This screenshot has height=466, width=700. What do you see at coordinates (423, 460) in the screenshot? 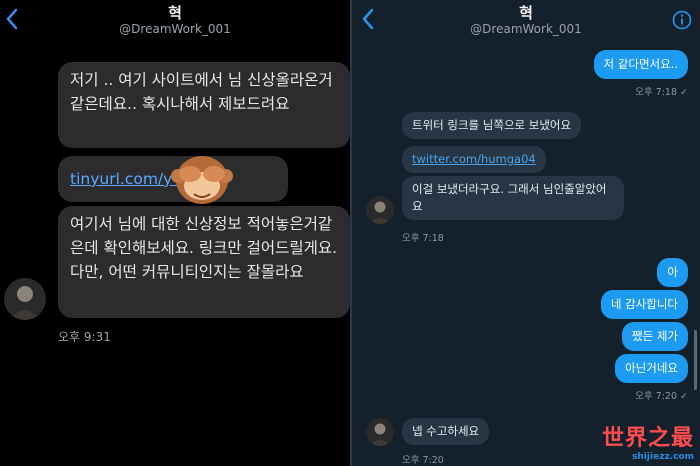
I see `message-timestamp: 오후 7:20` at bounding box center [423, 460].